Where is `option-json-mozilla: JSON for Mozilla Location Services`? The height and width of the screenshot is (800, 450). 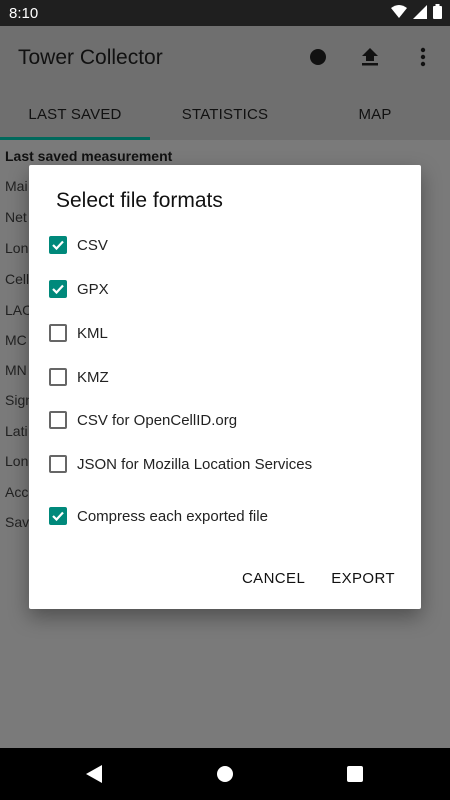 option-json-mozilla: JSON for Mozilla Location Services is located at coordinates (224, 464).